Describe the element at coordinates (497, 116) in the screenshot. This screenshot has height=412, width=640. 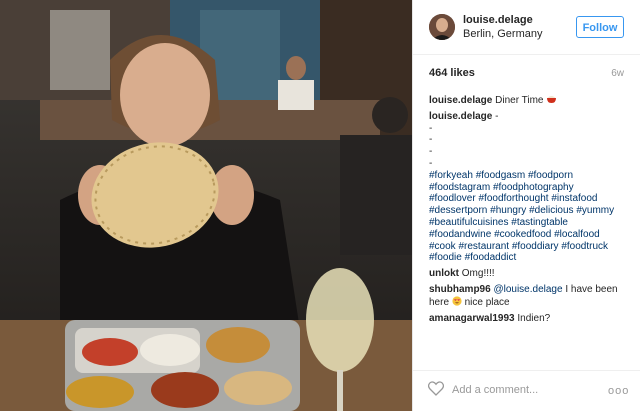
I see `comment-text: -` at that location.